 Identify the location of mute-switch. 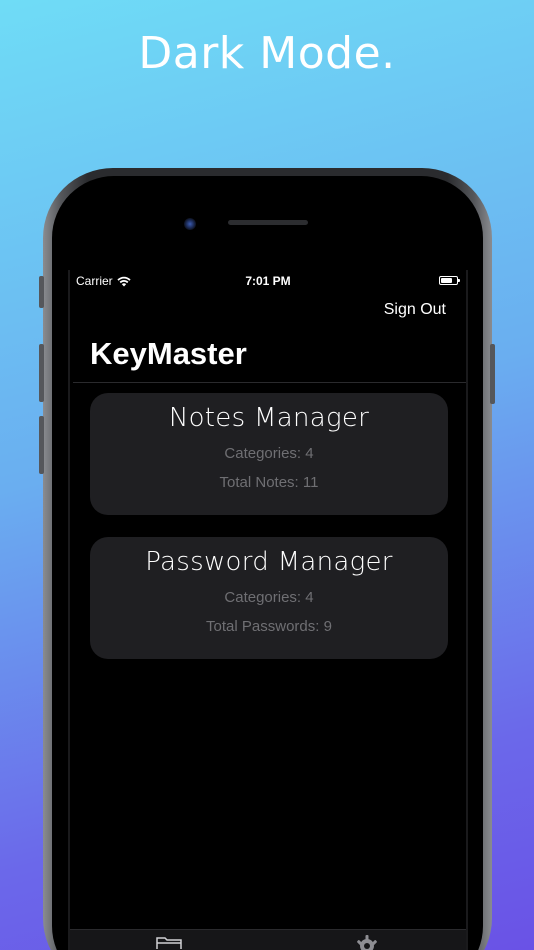
(41, 292).